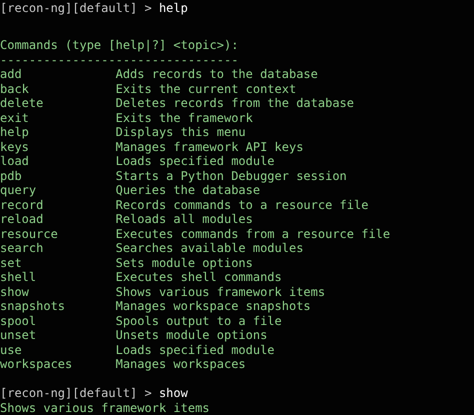 The width and height of the screenshot is (474, 415). Describe the element at coordinates (210, 248) in the screenshot. I see `command-description: Searches available modules` at that location.